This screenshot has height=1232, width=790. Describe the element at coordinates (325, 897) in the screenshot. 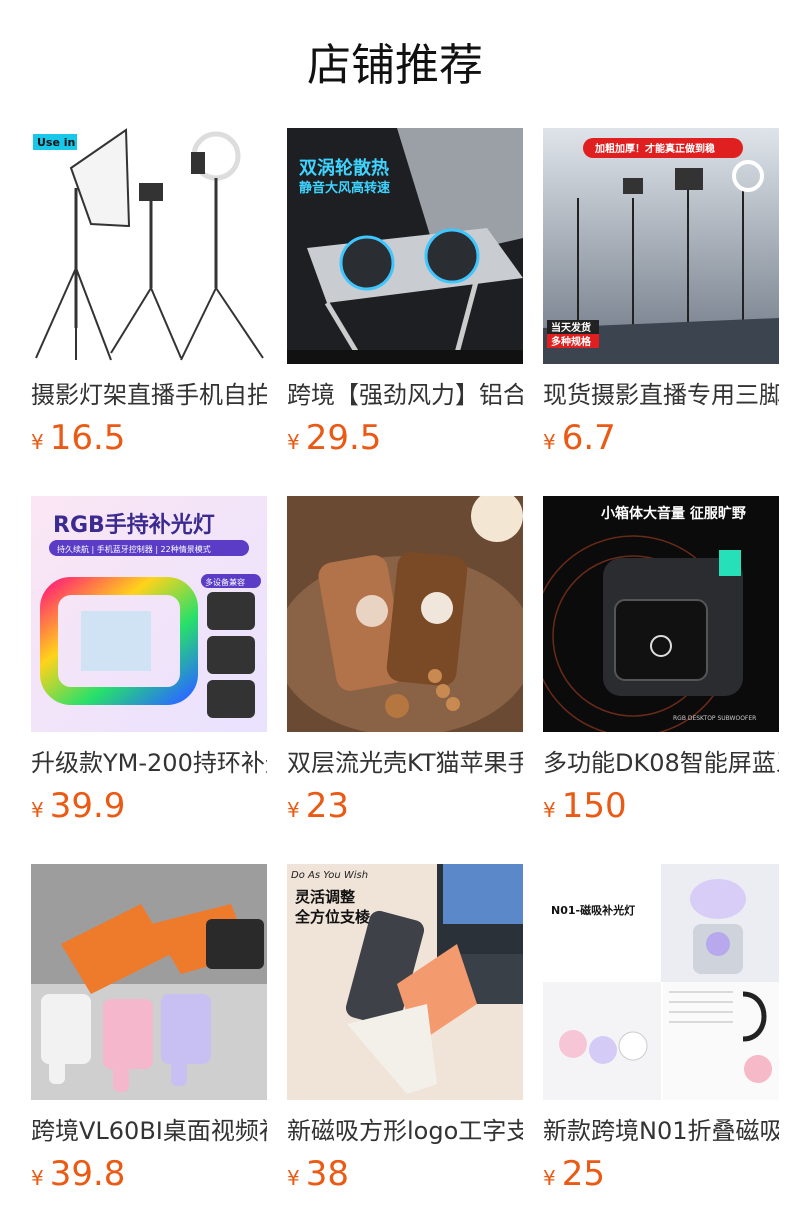

I see `image-caption: 灵活调整` at that location.